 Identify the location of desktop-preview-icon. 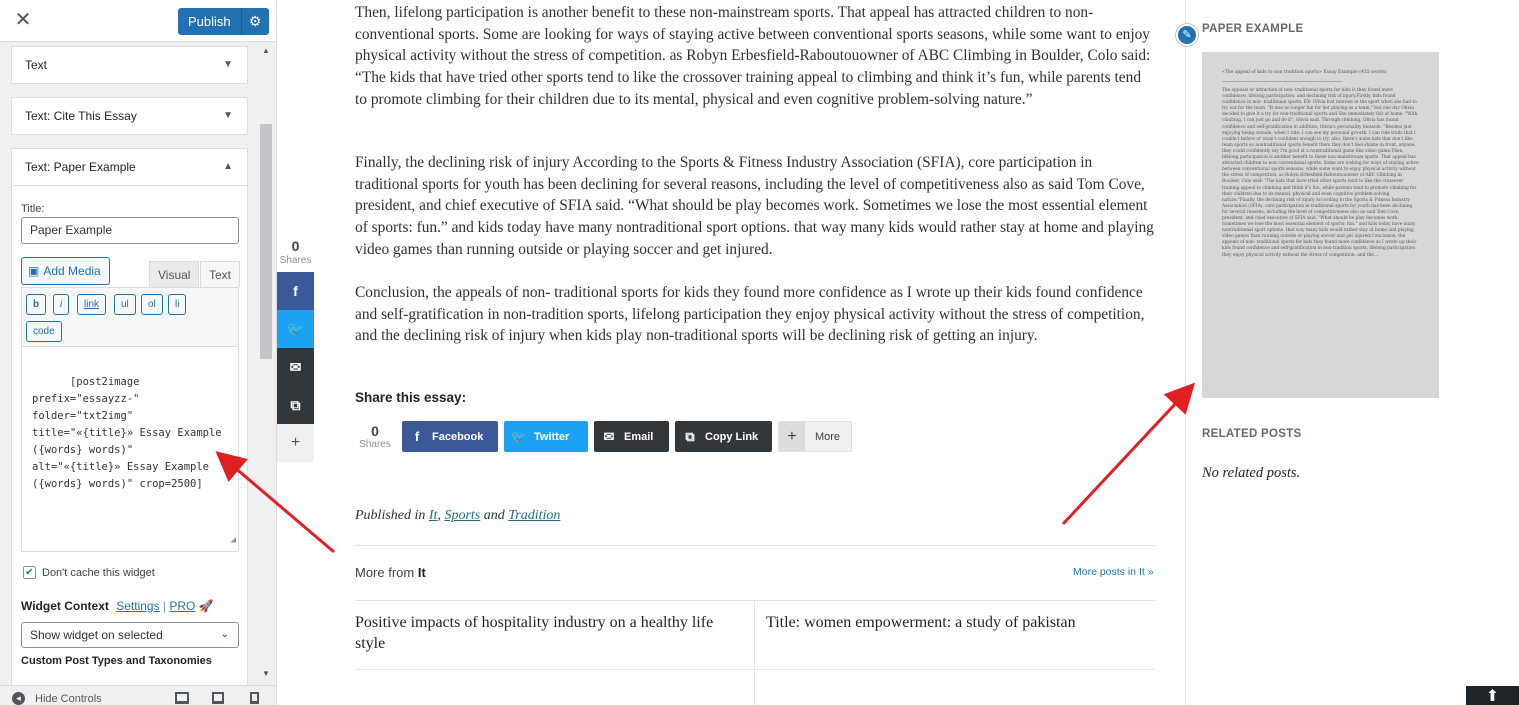
(182, 698).